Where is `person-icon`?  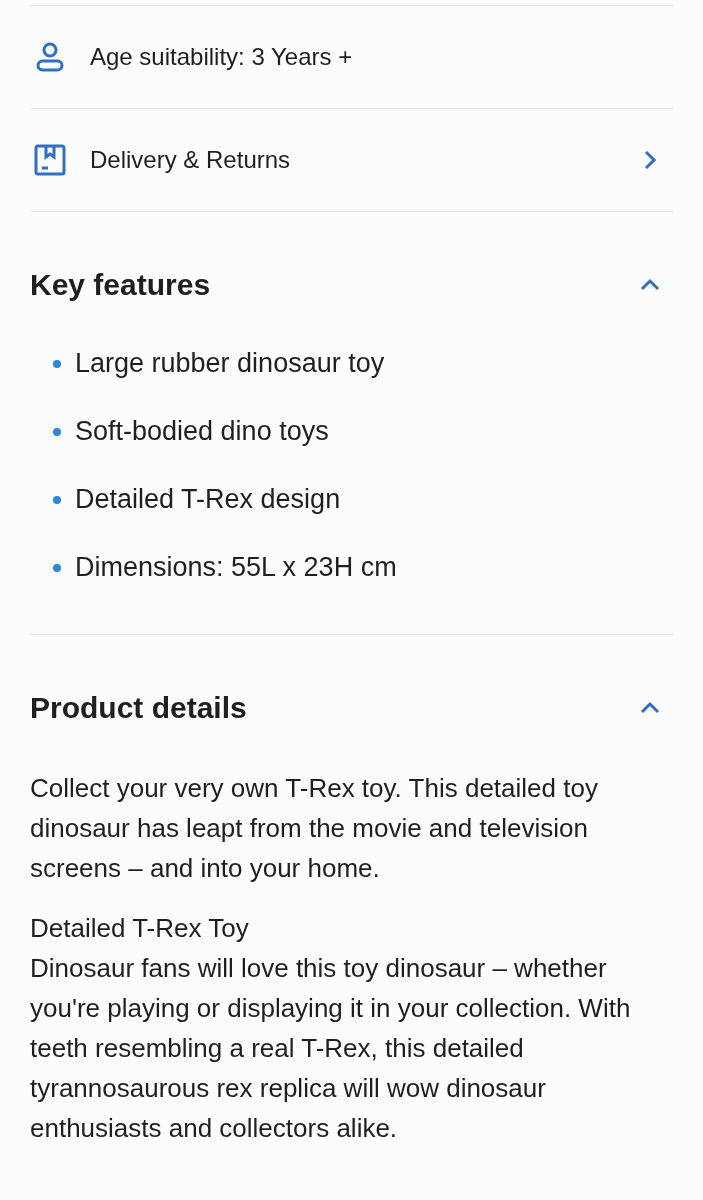
person-icon is located at coordinates (50, 57).